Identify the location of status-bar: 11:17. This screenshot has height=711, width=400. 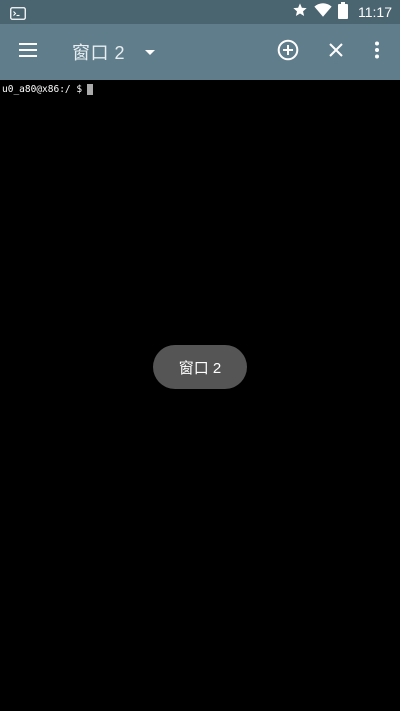
(200, 12).